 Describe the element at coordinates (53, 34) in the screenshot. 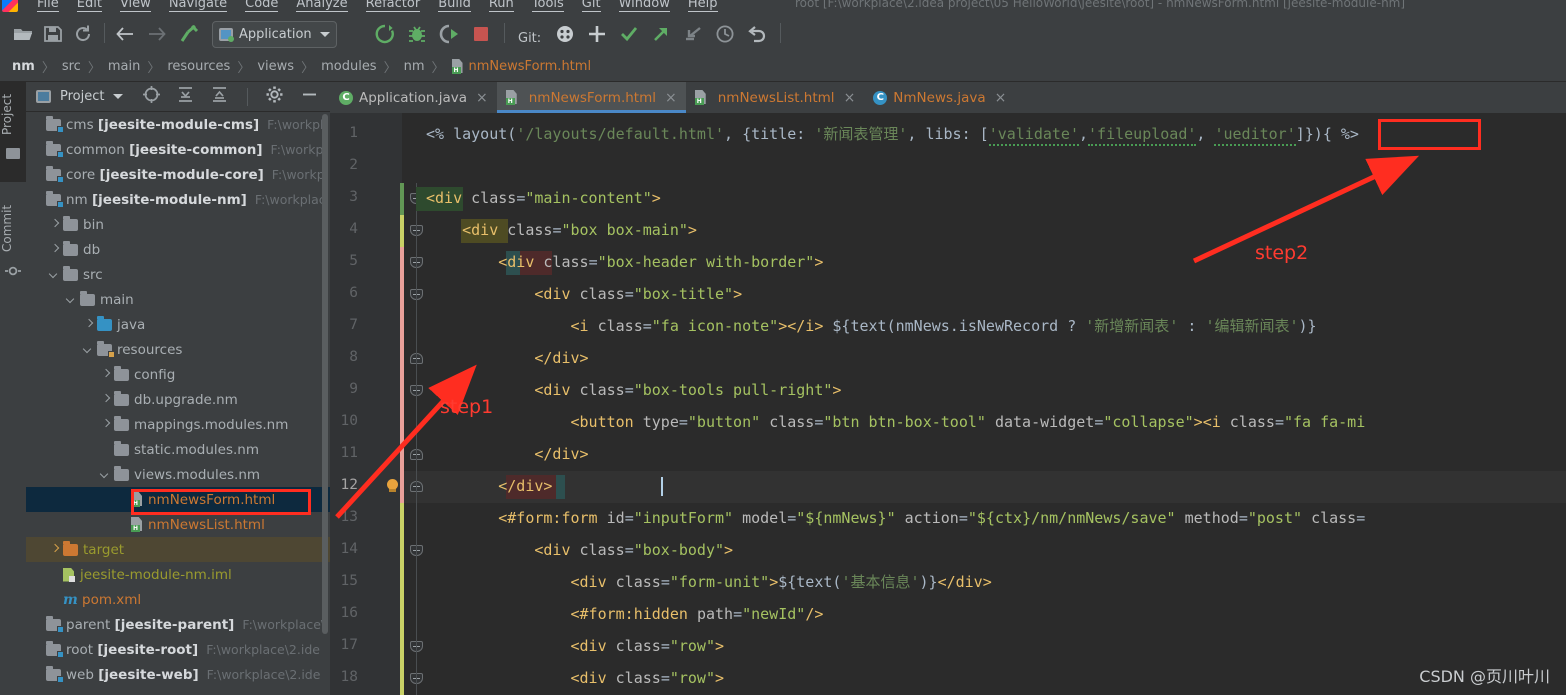

I see `save-all-icon` at that location.